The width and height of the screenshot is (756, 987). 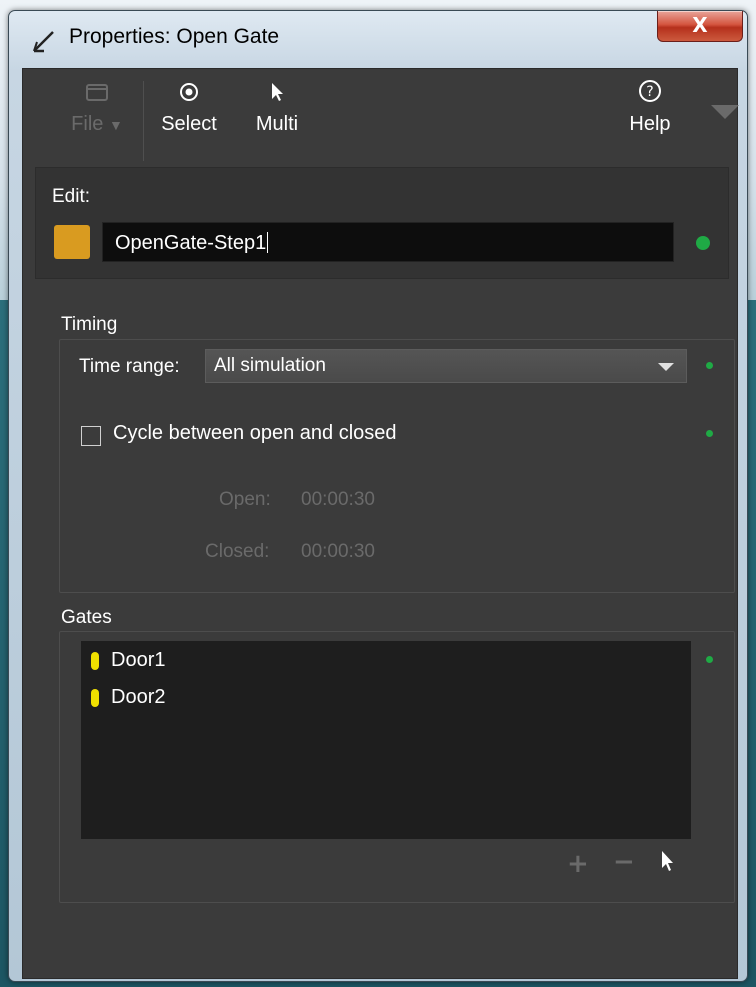 I want to click on toolbar: File ▼ Select Multi ? Help, so click(x=381, y=117).